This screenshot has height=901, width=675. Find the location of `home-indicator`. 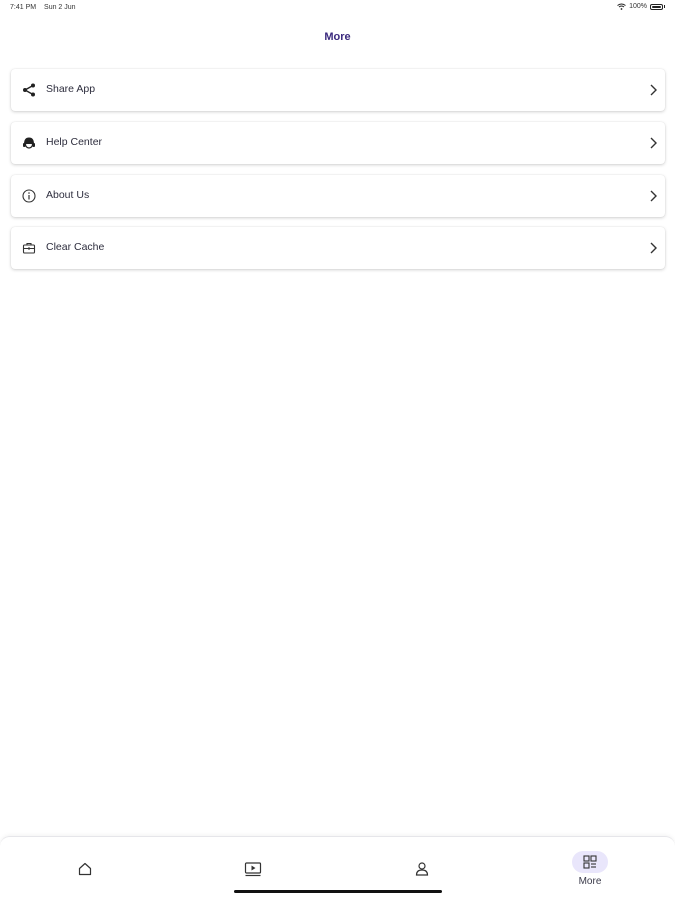

home-indicator is located at coordinates (338, 891).